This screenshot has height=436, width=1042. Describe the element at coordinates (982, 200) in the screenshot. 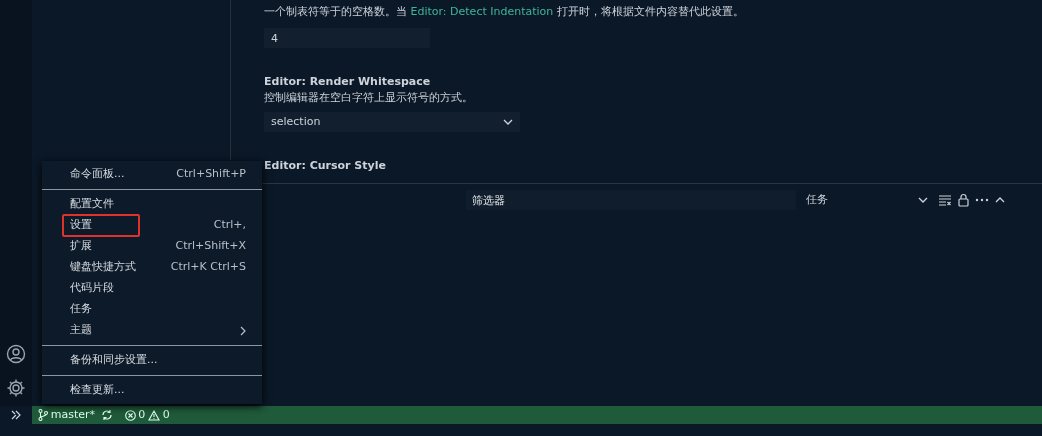

I see `more-icon` at that location.